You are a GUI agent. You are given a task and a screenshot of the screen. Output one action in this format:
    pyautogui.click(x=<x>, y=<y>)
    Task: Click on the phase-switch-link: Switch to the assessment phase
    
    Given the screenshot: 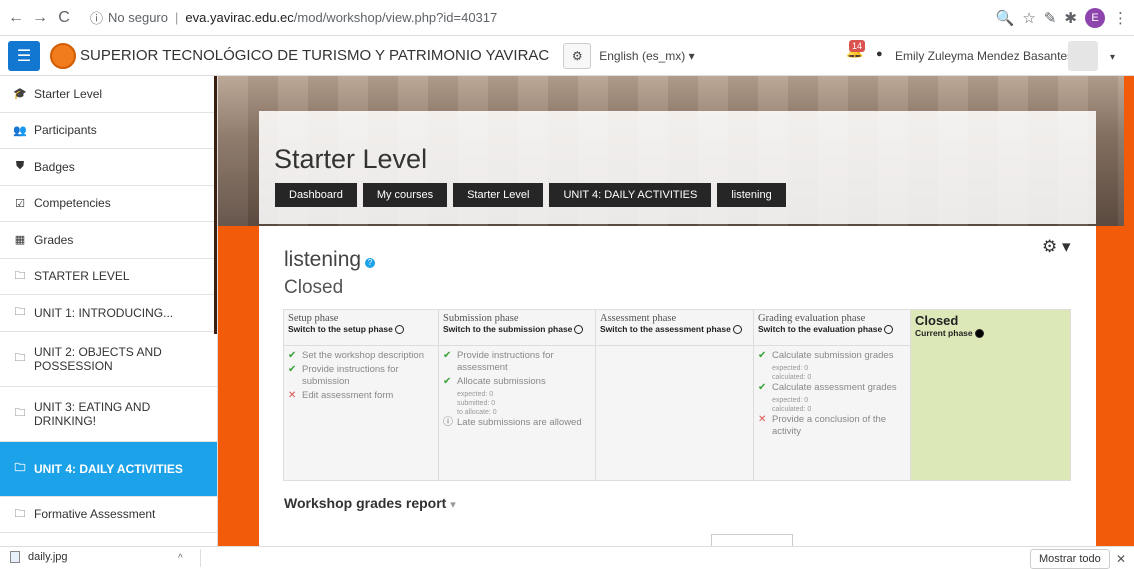 What is the action you would take?
    pyautogui.click(x=674, y=329)
    